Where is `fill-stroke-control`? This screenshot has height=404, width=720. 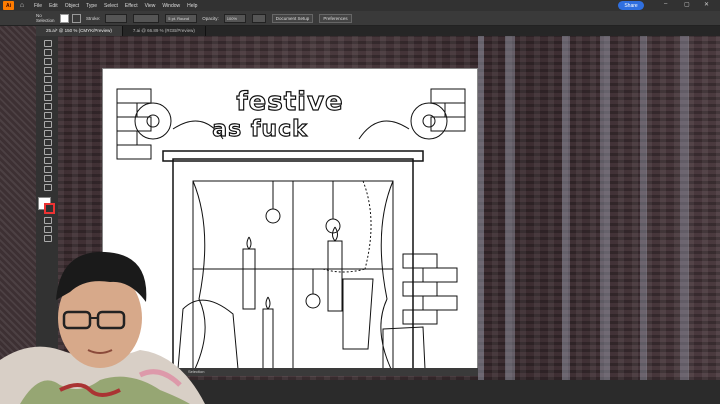
fill-stroke-control is located at coordinates (47, 206).